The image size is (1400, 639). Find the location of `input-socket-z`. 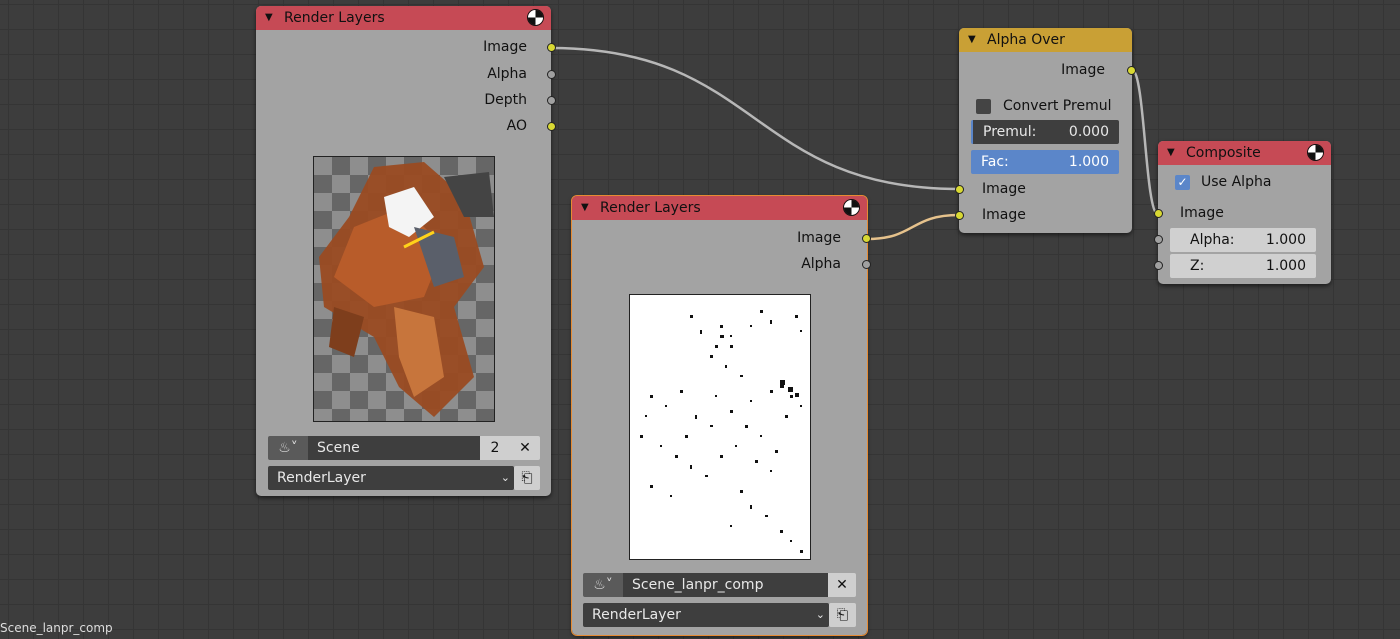

input-socket-z is located at coordinates (1158, 265).